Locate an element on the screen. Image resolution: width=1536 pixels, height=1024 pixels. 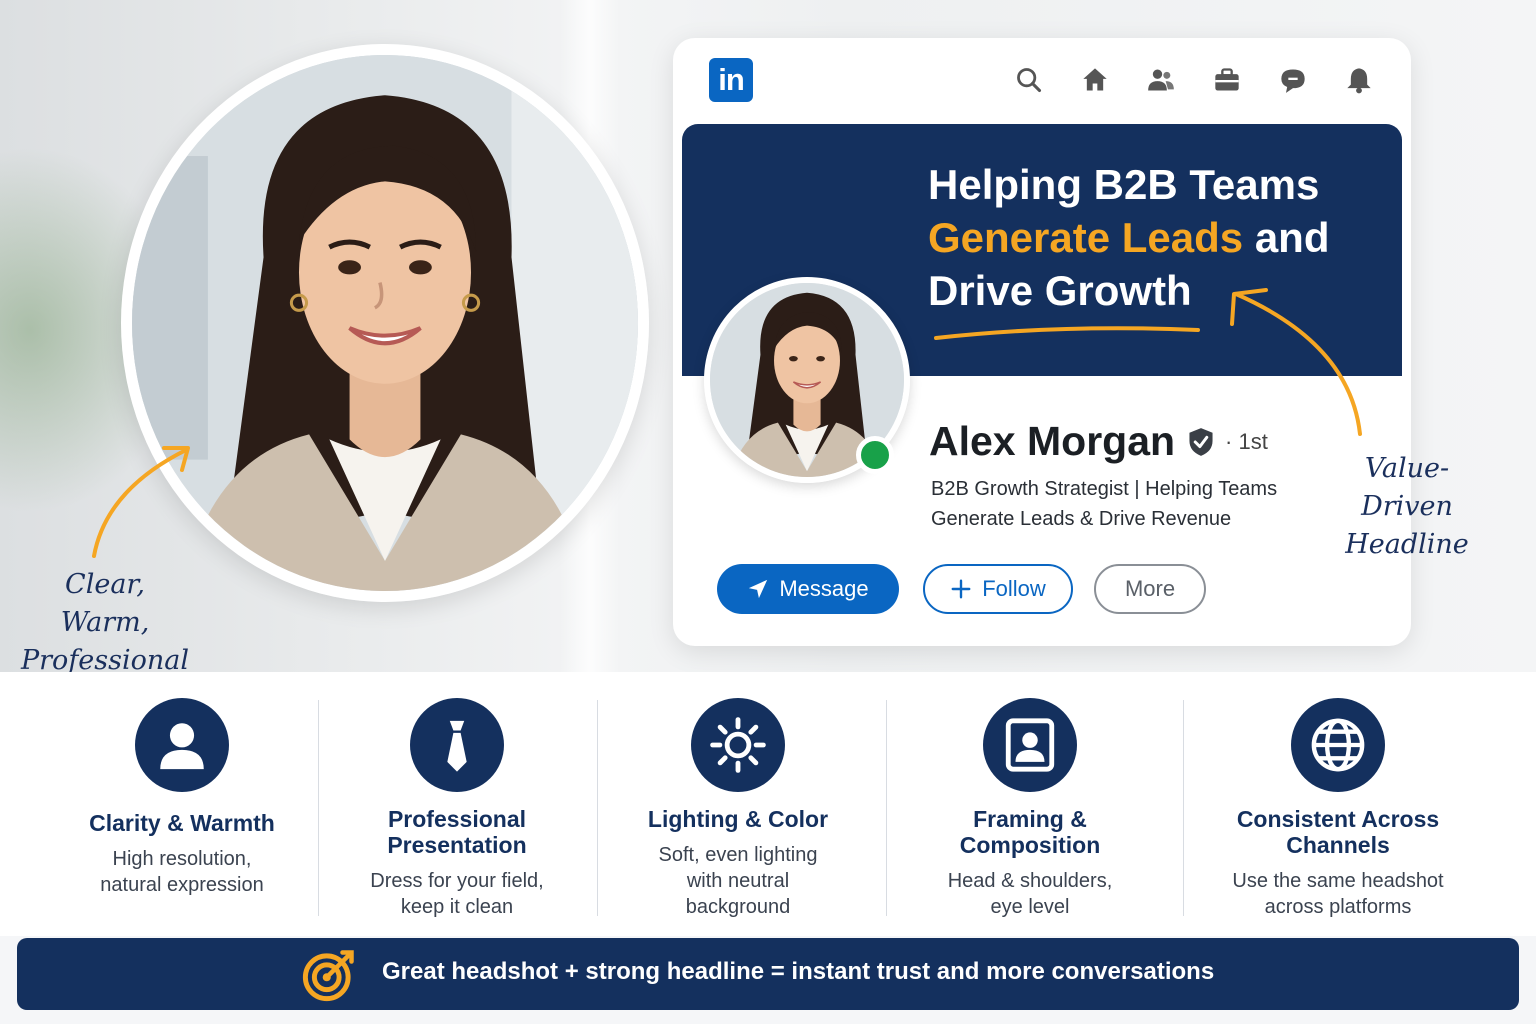
feature-desc-line: High resolution, is located at coordinates (182, 859).